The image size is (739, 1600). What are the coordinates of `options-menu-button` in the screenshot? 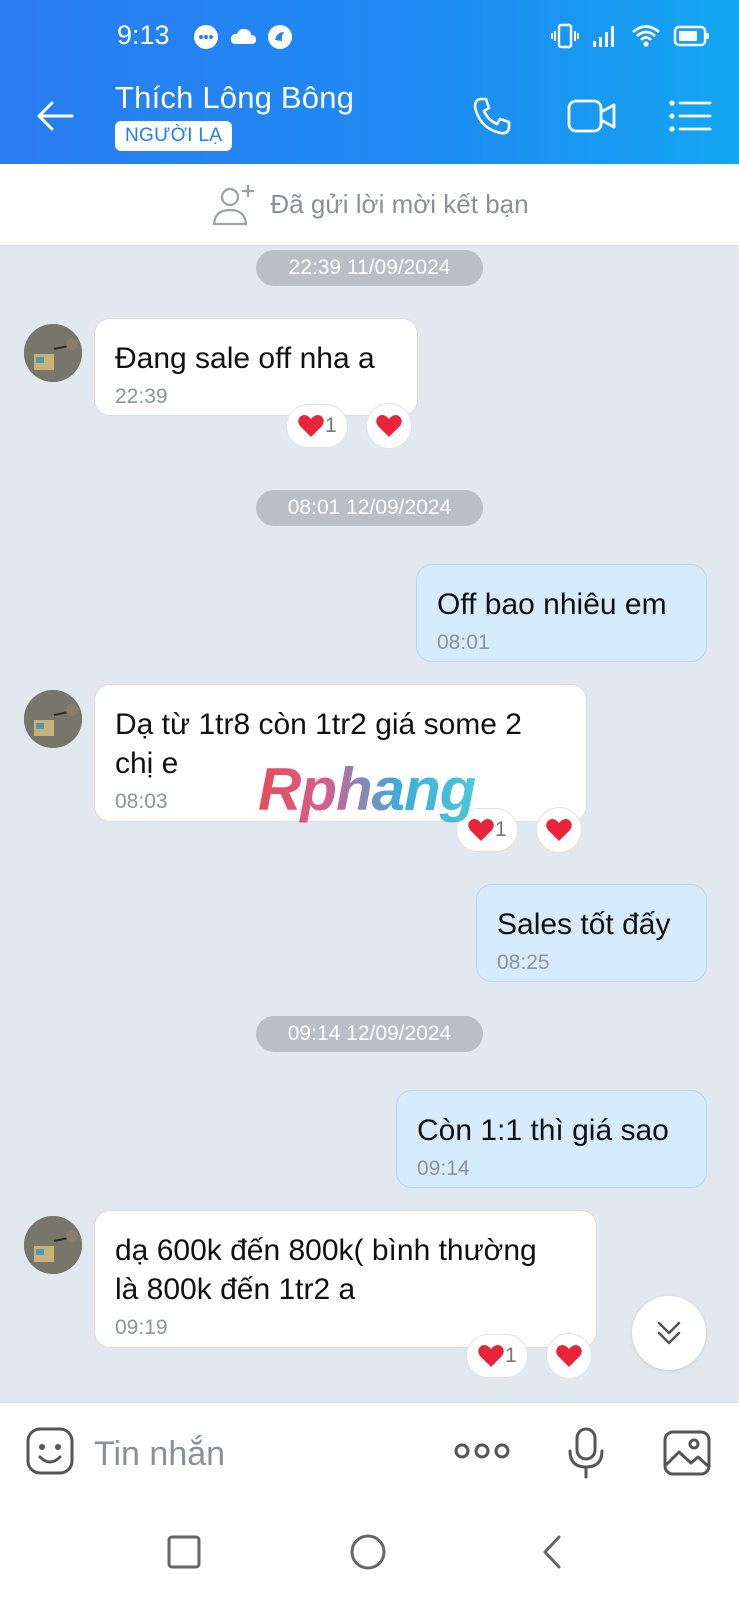 It's located at (690, 116).